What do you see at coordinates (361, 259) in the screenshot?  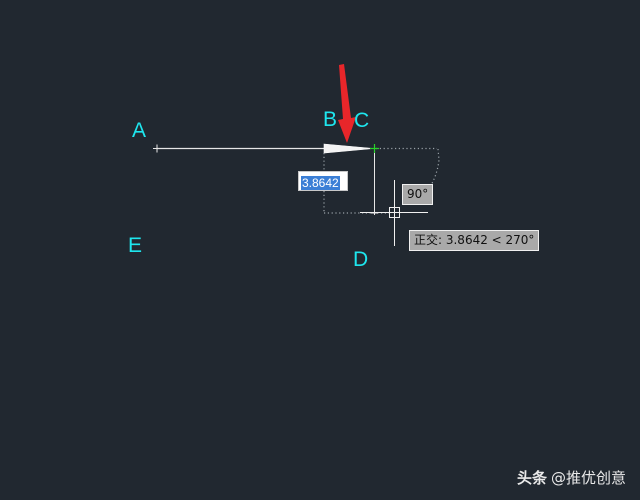 I see `point-label-d: D` at bounding box center [361, 259].